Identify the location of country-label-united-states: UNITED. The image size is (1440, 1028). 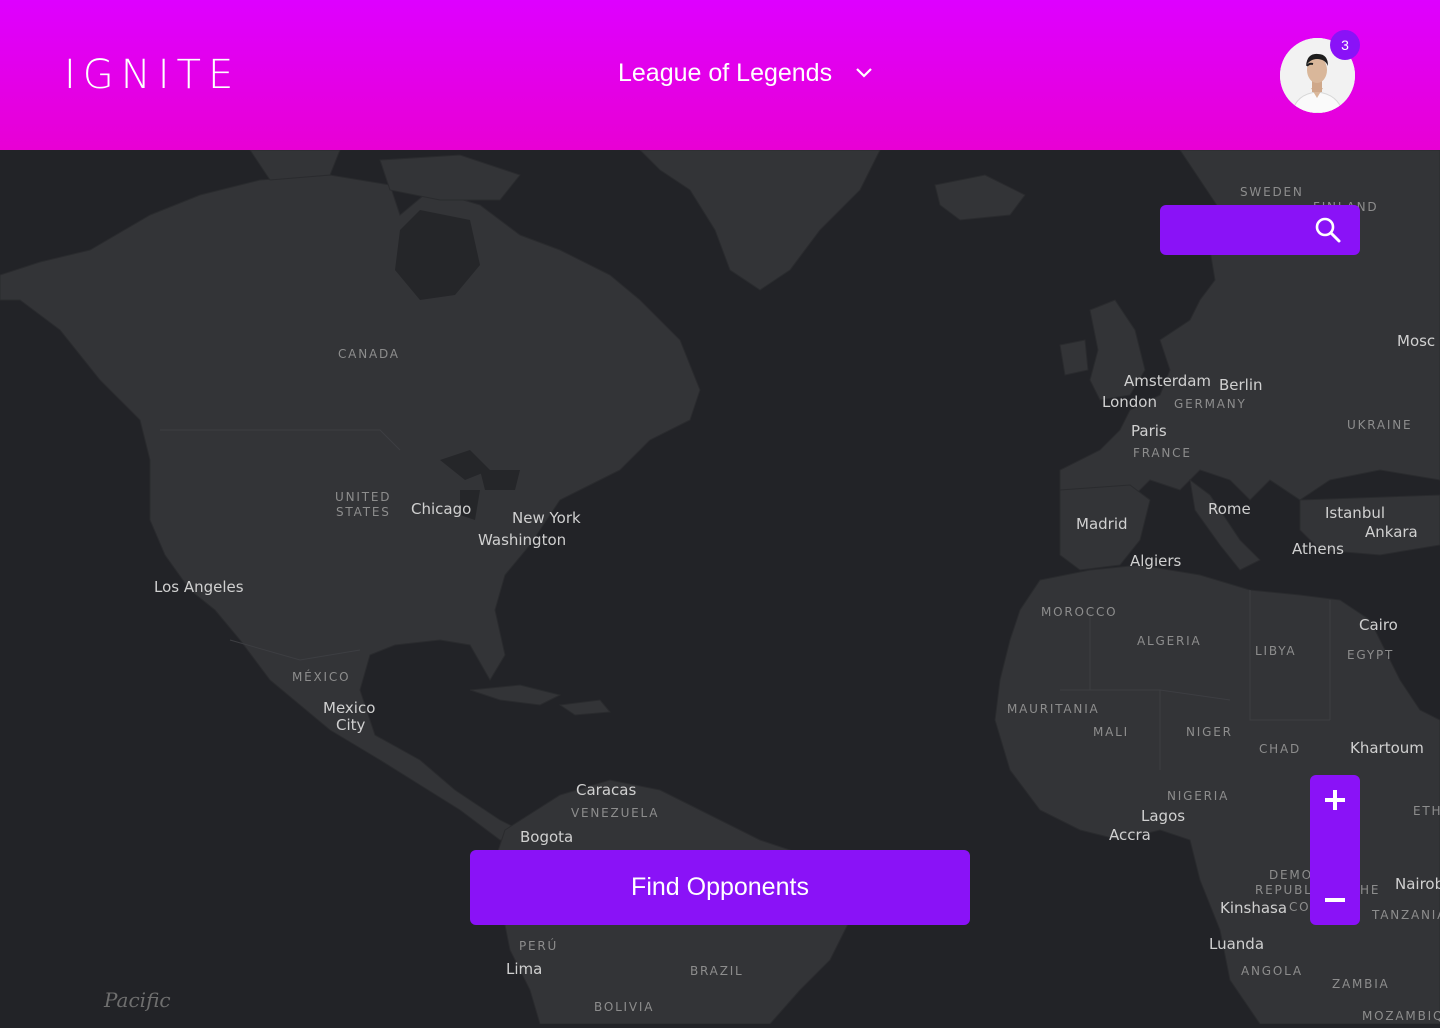
(363, 497).